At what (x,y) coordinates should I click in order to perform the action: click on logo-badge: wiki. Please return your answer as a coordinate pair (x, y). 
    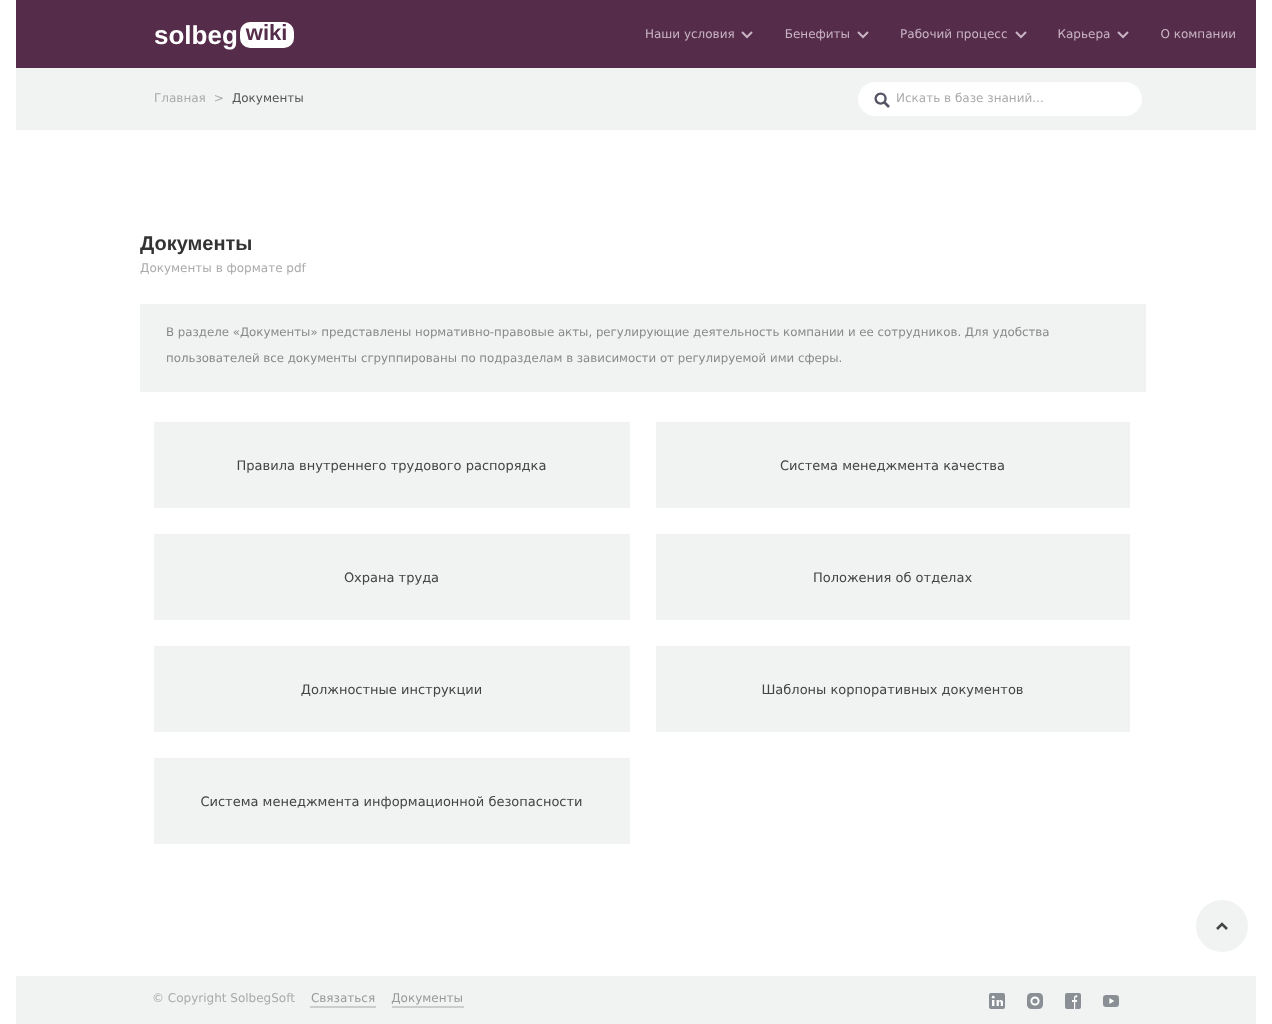
    Looking at the image, I should click on (266, 34).